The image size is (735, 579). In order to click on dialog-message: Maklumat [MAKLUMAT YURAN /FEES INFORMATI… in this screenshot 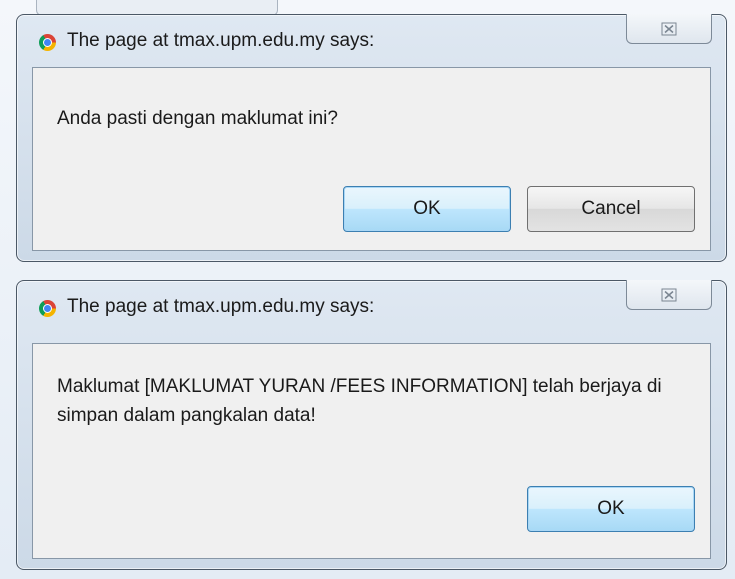, I will do `click(359, 401)`.